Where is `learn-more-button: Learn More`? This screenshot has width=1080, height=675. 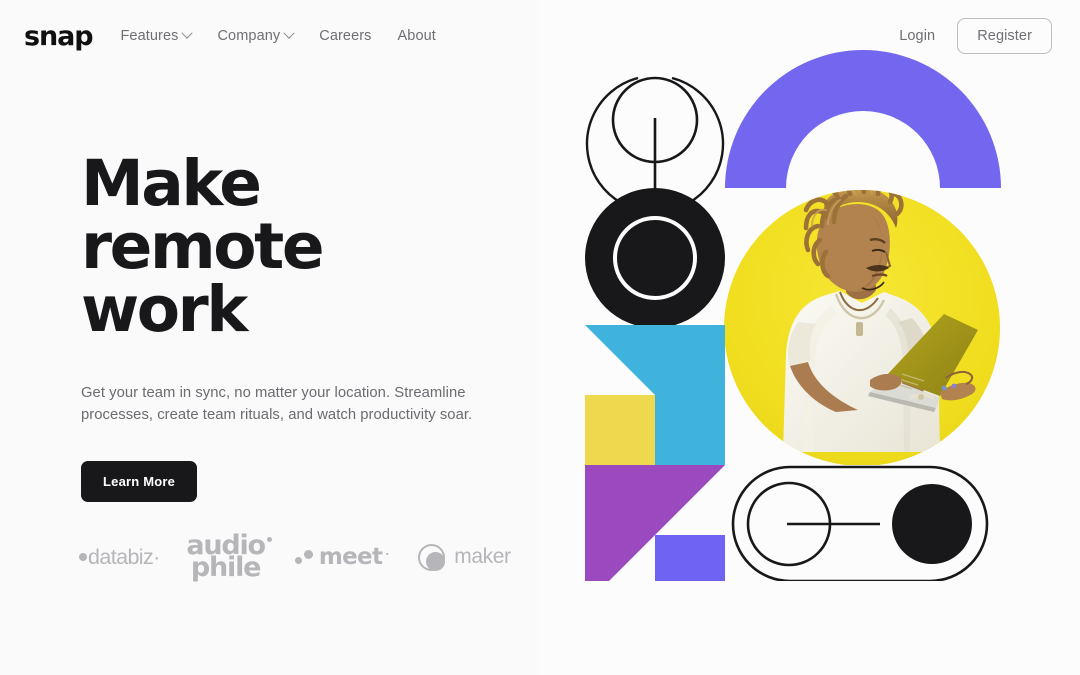 learn-more-button: Learn More is located at coordinates (139, 481).